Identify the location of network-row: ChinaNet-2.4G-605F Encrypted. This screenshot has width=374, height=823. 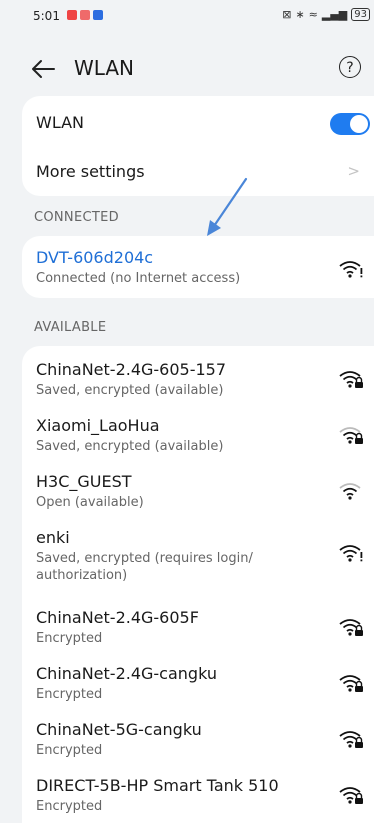
(198, 627).